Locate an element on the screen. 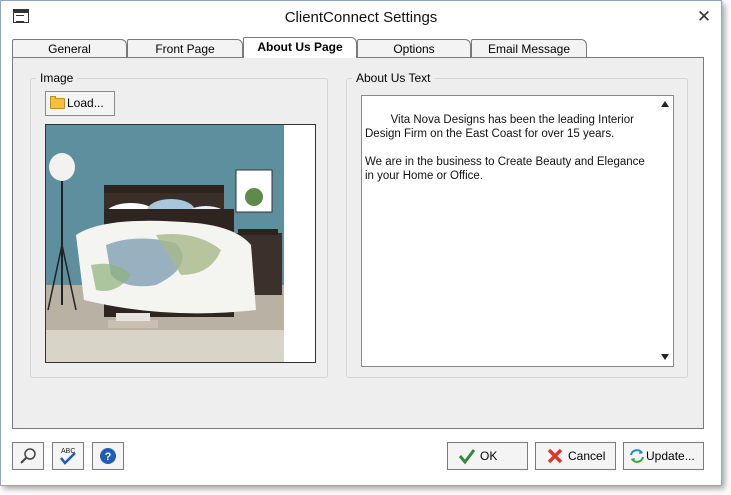  help-button: ? is located at coordinates (108, 456).